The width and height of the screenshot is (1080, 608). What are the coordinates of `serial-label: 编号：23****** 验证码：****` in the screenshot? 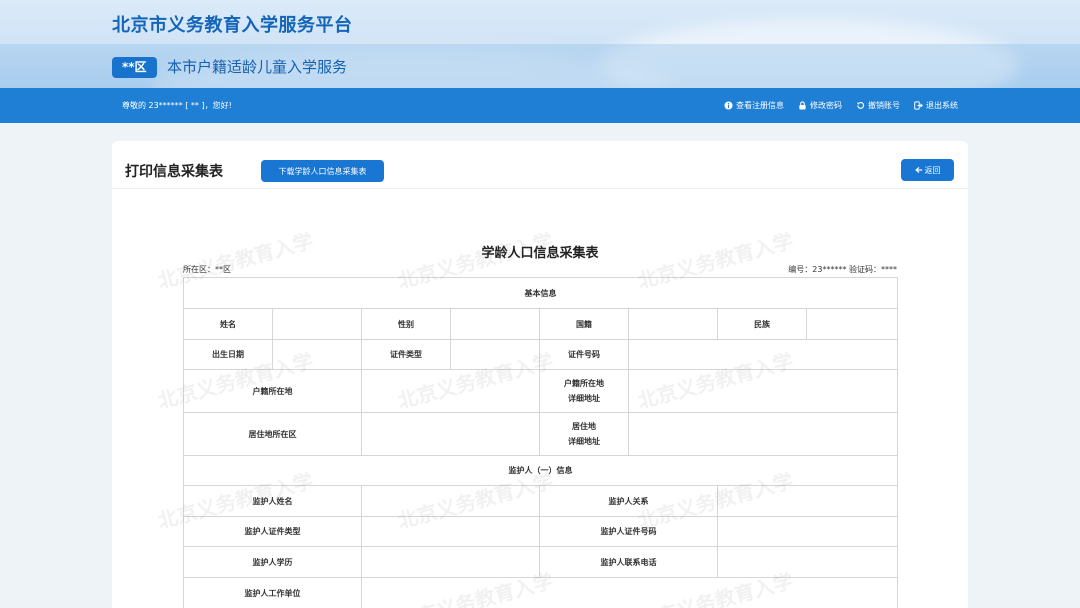 It's located at (842, 269).